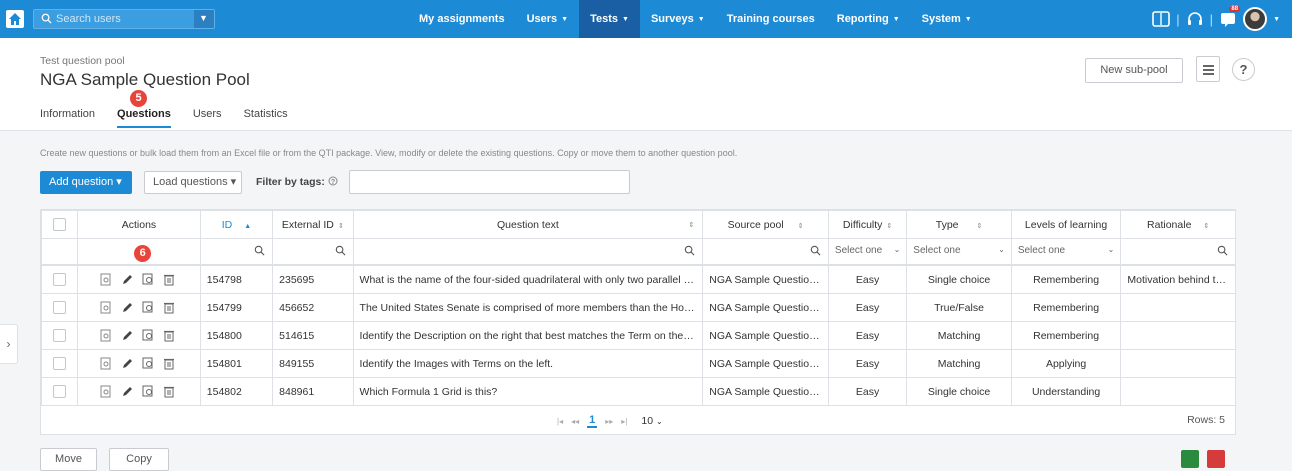  Describe the element at coordinates (15, 19) in the screenshot. I see `home-icon` at that location.